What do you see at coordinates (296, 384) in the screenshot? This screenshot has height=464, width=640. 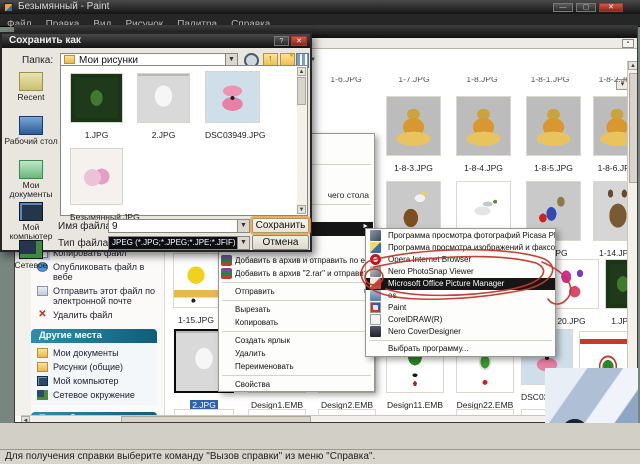 I see `context-menu-item: Свойства` at bounding box center [296, 384].